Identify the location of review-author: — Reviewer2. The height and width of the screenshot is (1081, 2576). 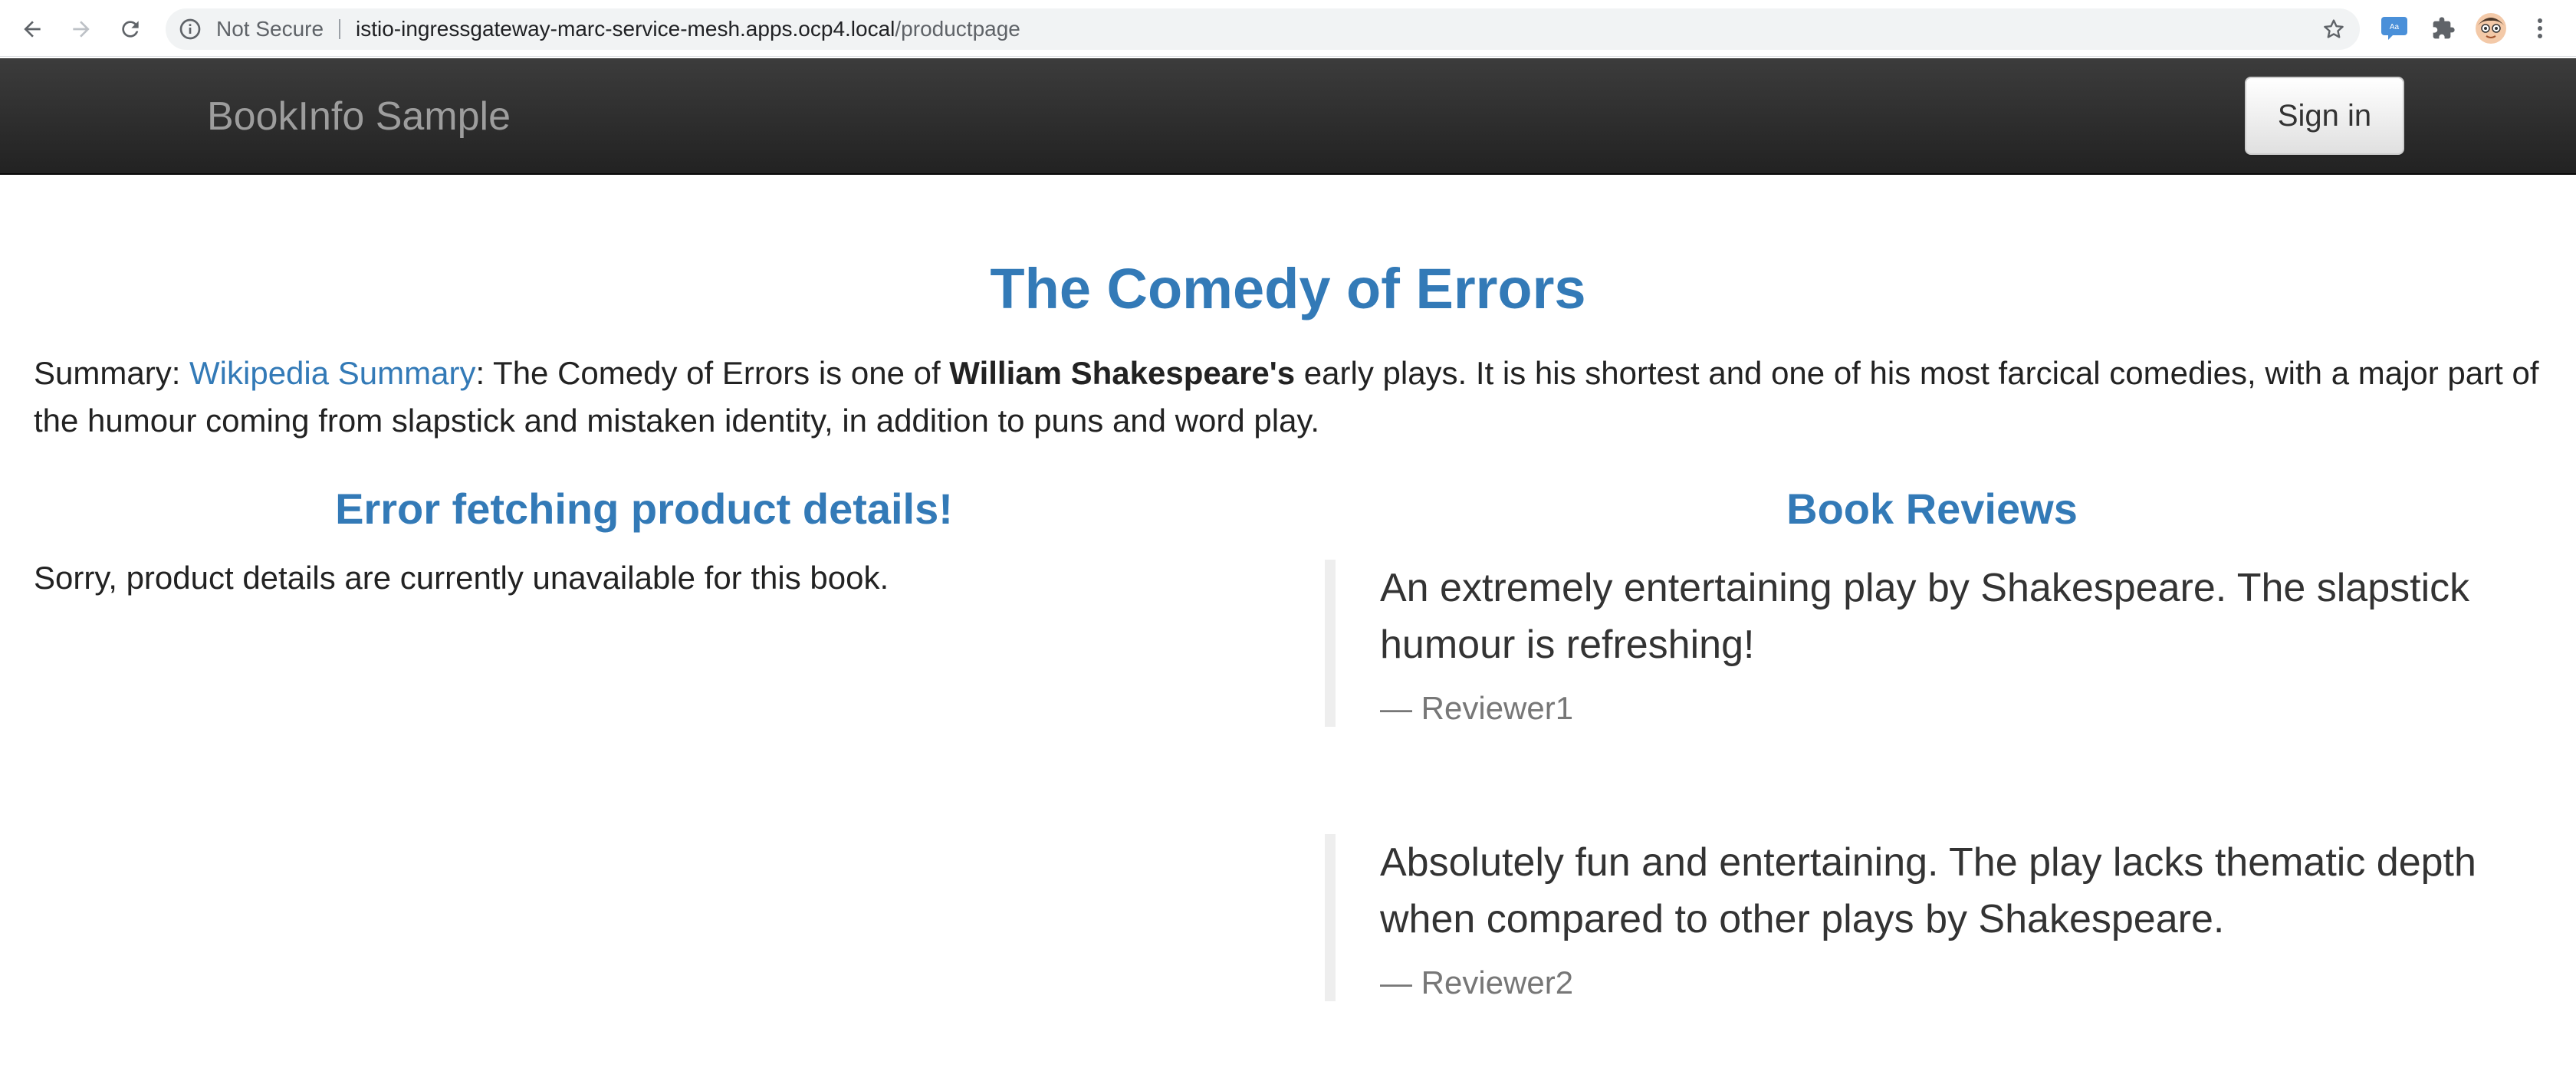
(1477, 982).